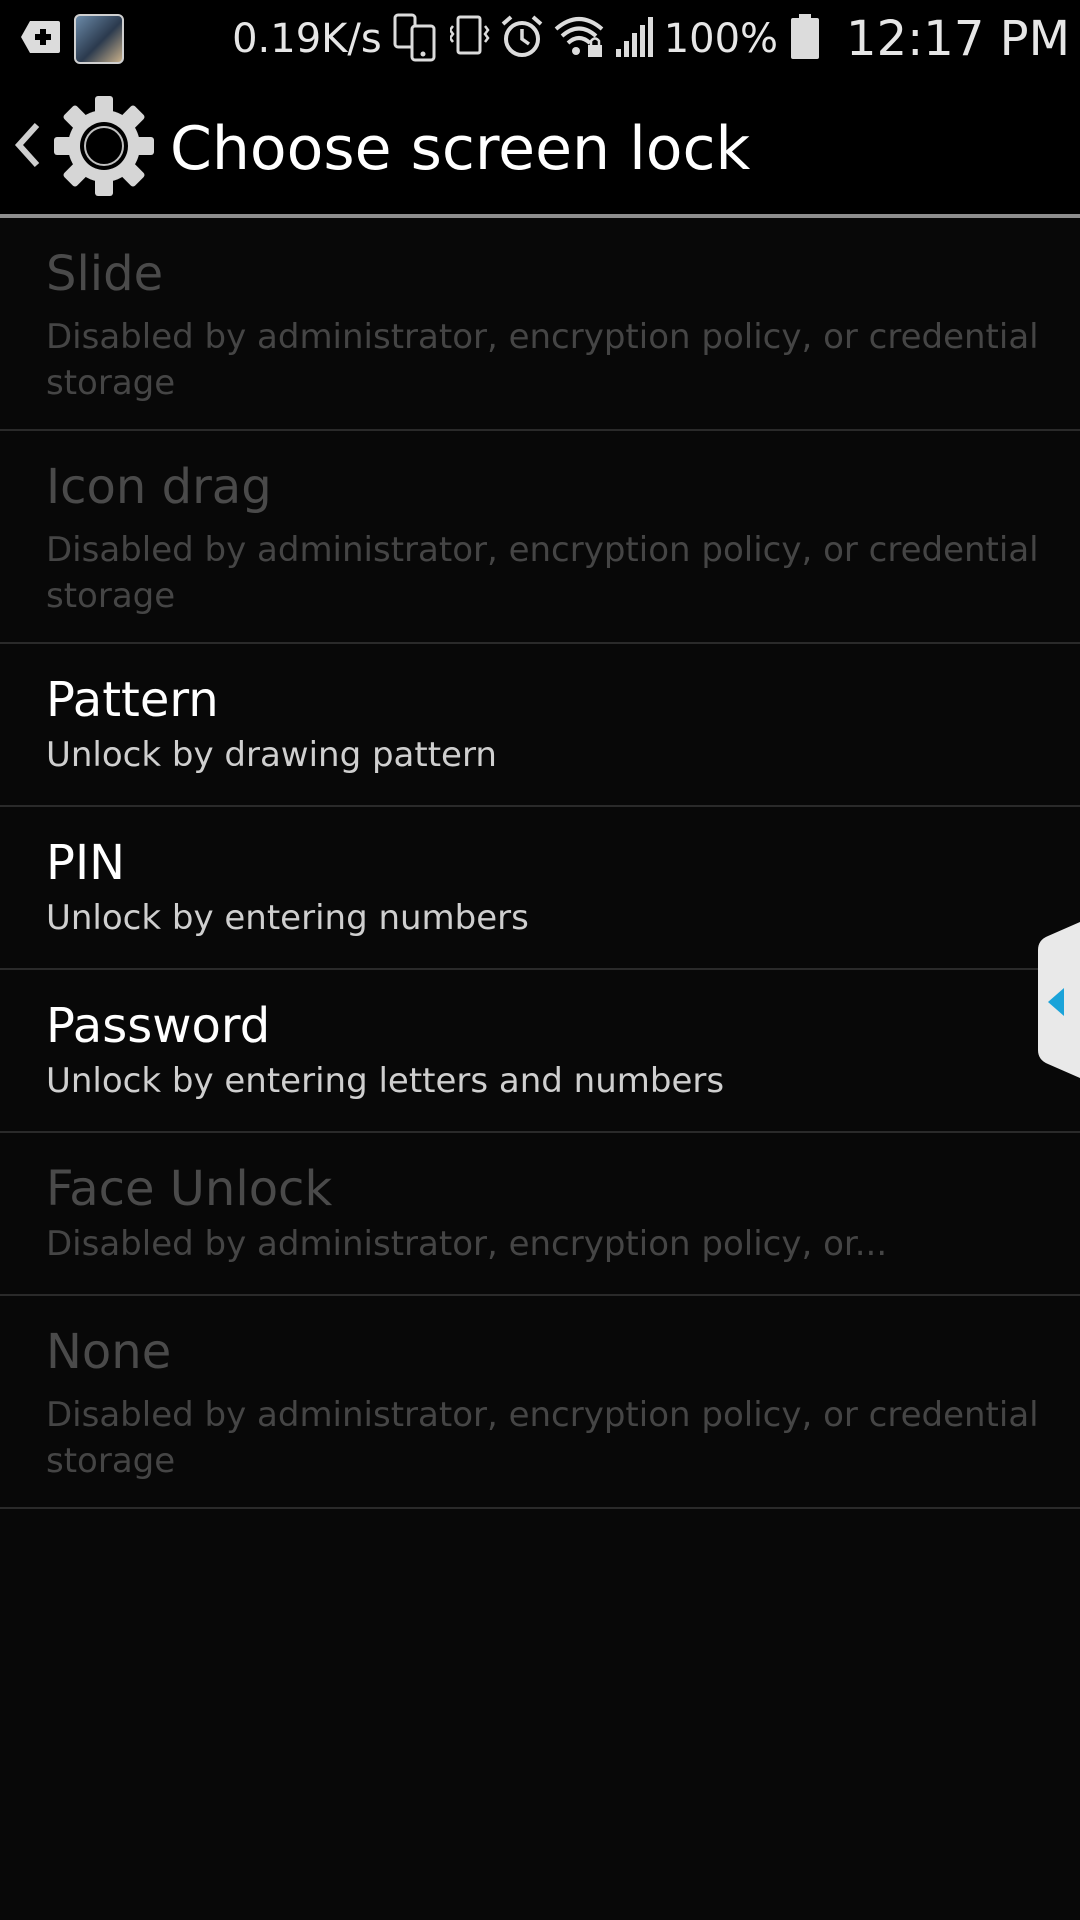  I want to click on option-title: Pattern, so click(132, 700).